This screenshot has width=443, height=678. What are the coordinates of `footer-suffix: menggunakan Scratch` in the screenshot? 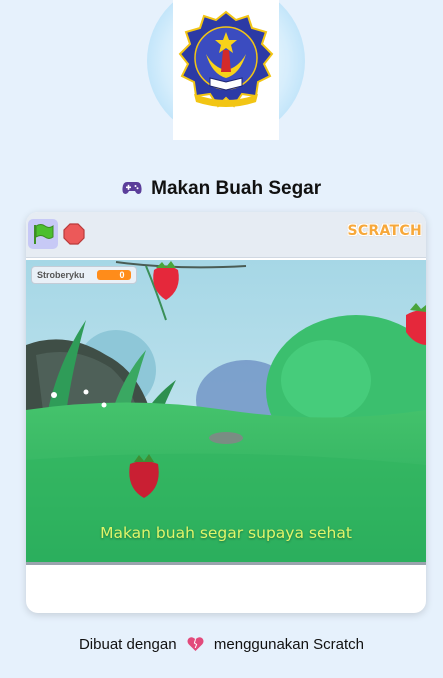 It's located at (289, 644).